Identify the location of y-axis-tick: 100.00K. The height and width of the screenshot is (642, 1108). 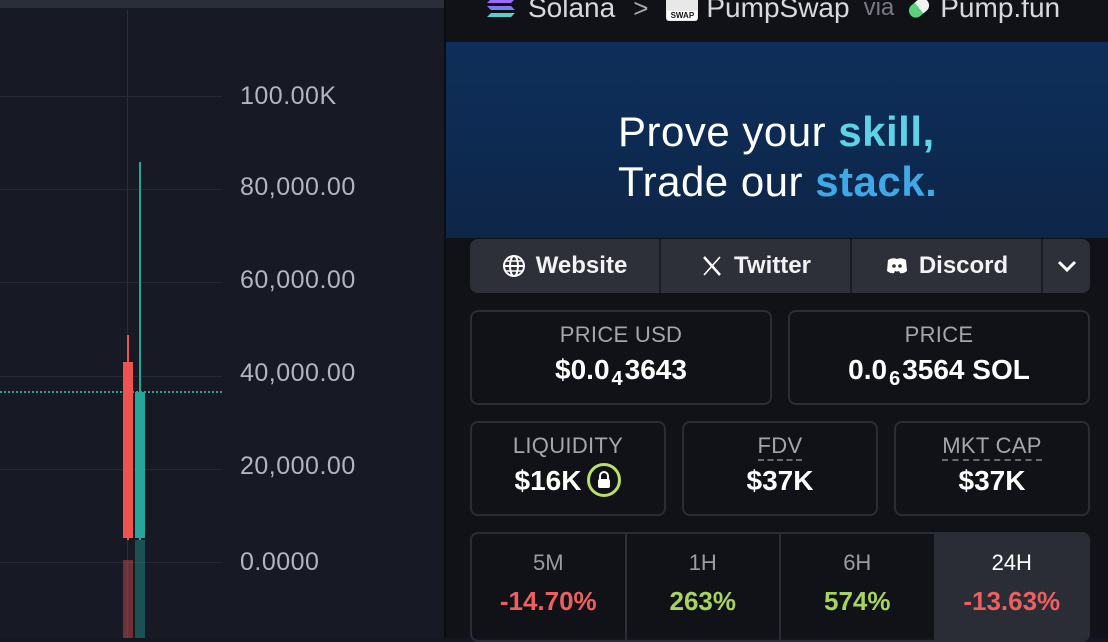
(288, 96).